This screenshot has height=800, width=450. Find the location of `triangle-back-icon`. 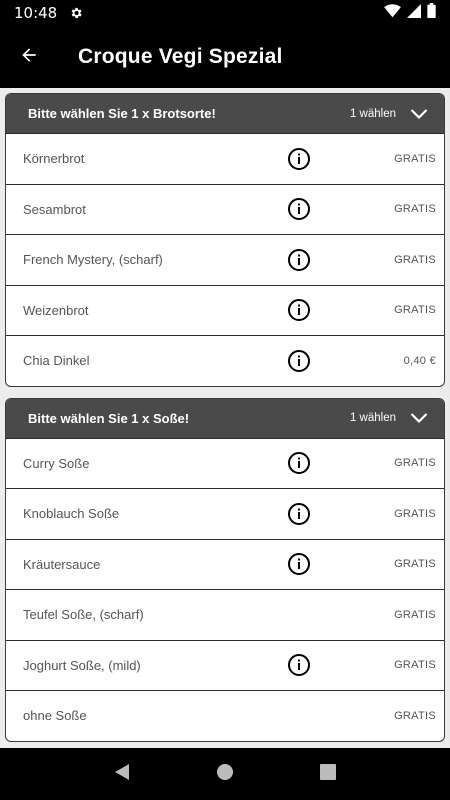

triangle-back-icon is located at coordinates (122, 774).